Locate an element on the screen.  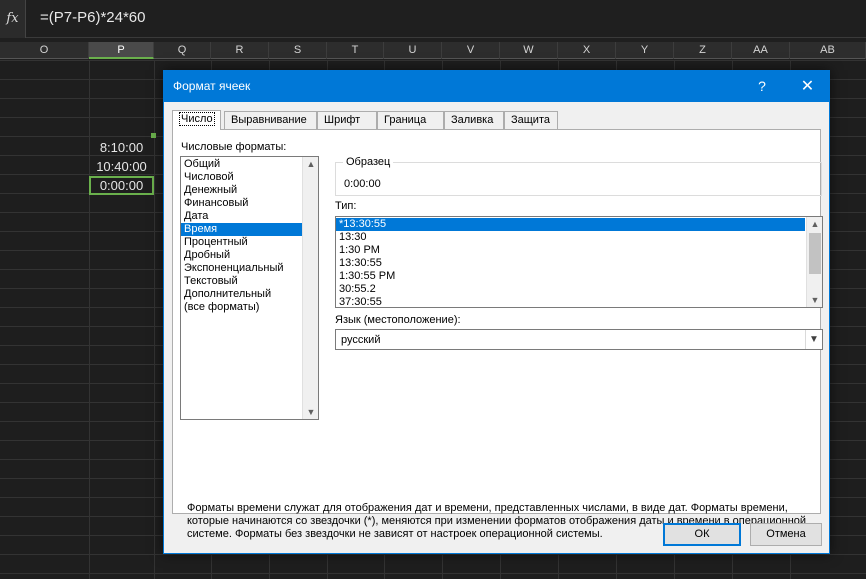
category-item: Экспоненциальный is located at coordinates (249, 268).